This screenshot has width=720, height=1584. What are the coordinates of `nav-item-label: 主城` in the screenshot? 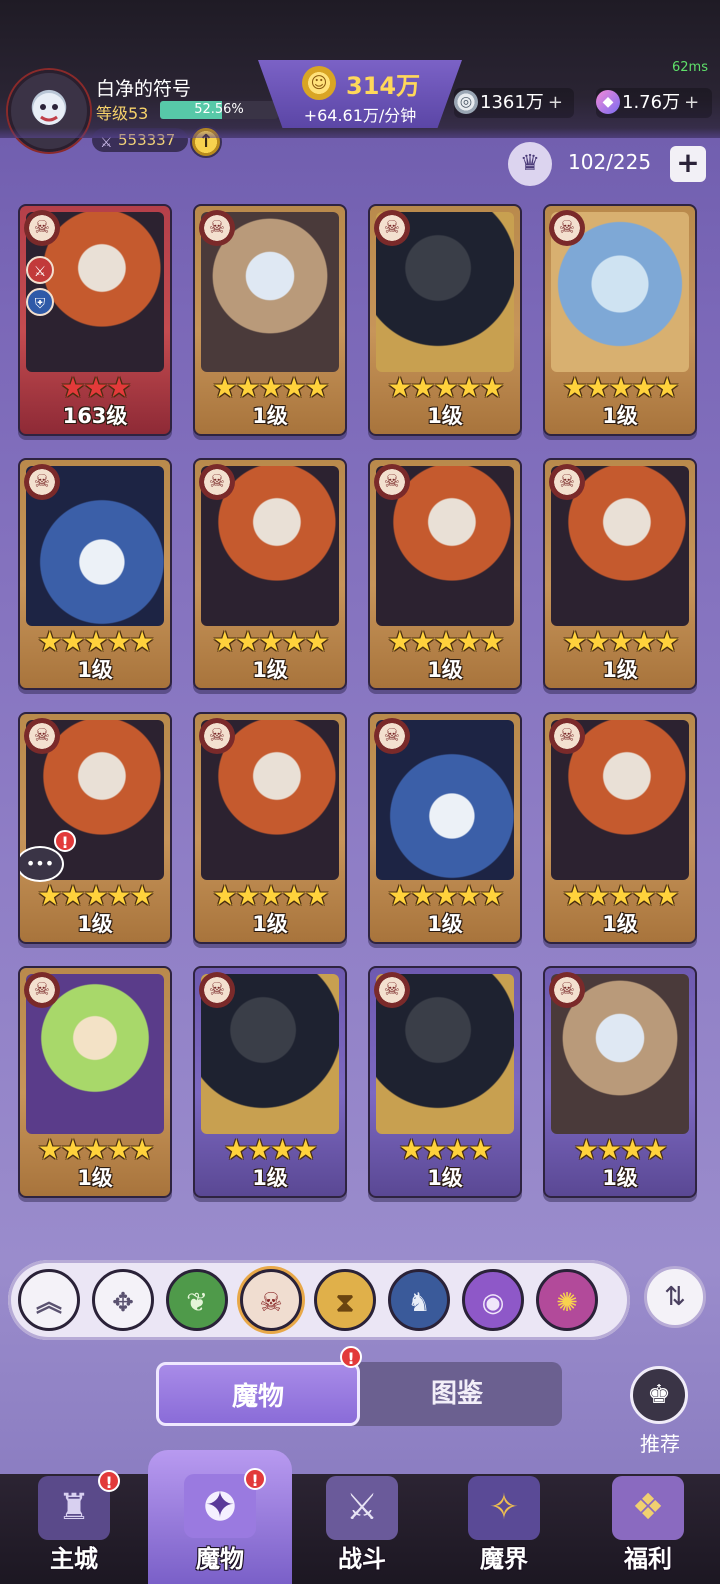 It's located at (74, 1559).